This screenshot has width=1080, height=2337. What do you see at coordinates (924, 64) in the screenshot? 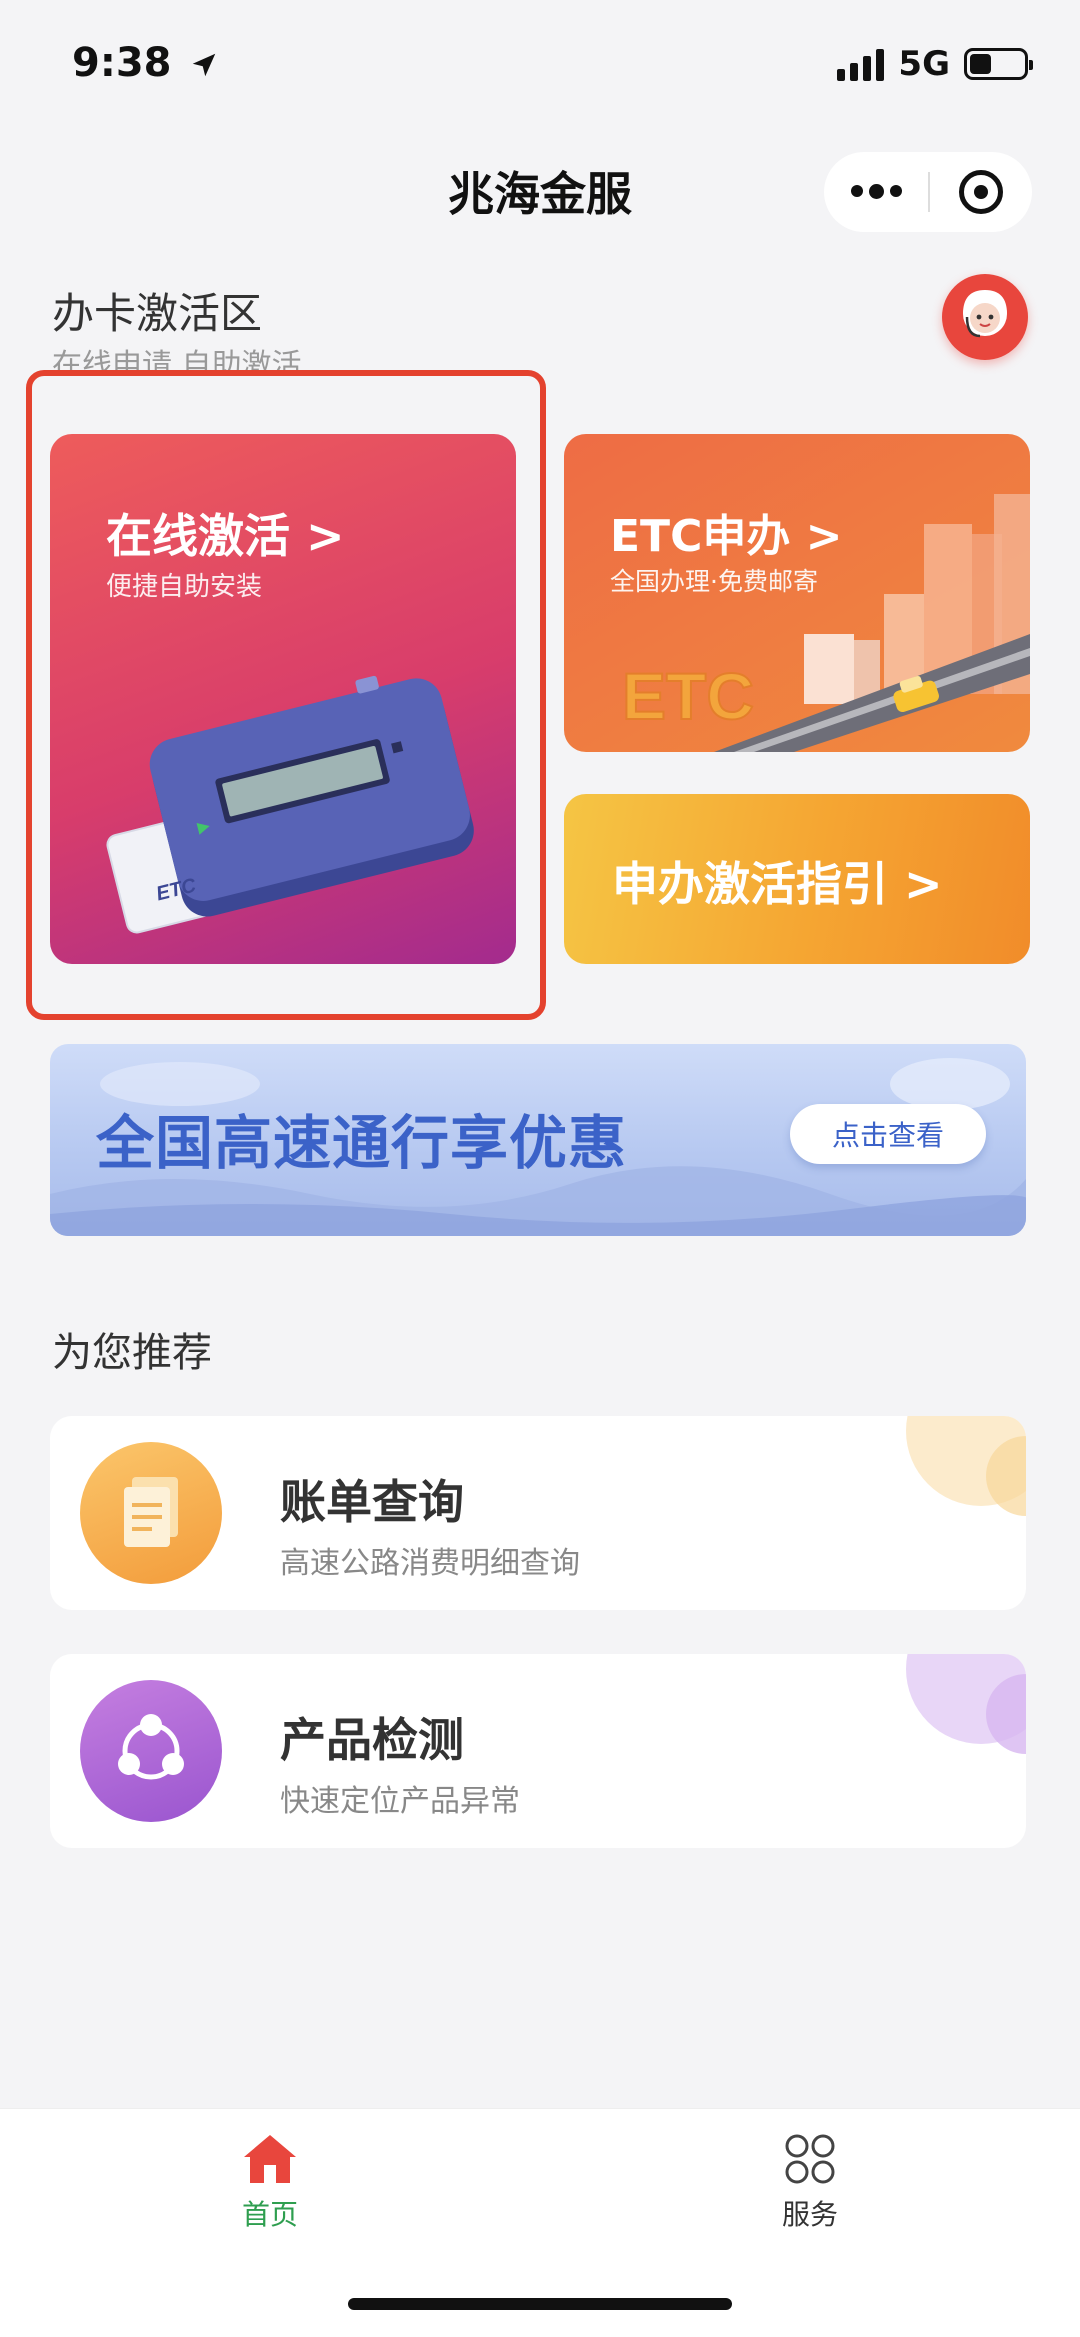
I see `network-label: 5G` at bounding box center [924, 64].